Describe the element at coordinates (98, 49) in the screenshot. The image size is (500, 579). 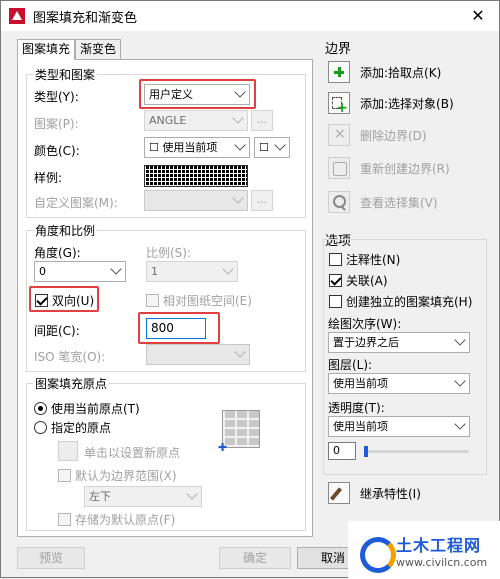
I see `tab-gradient: 渐变色` at that location.